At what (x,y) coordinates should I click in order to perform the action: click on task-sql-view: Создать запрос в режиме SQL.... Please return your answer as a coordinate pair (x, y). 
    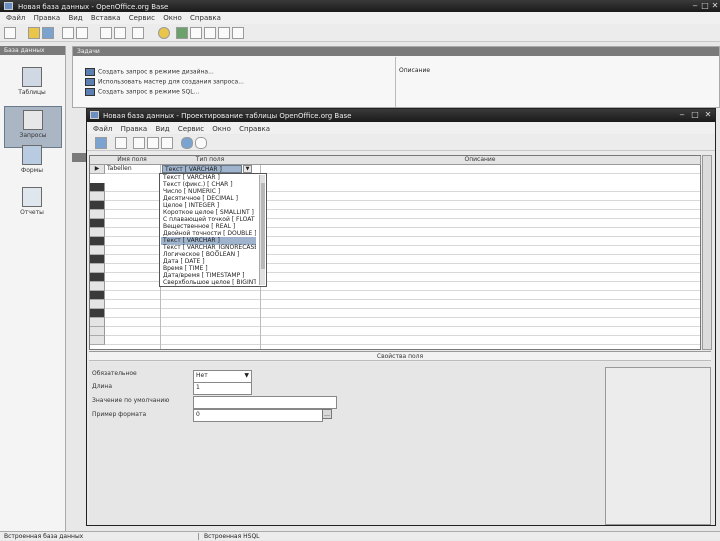
    Looking at the image, I should click on (142, 92).